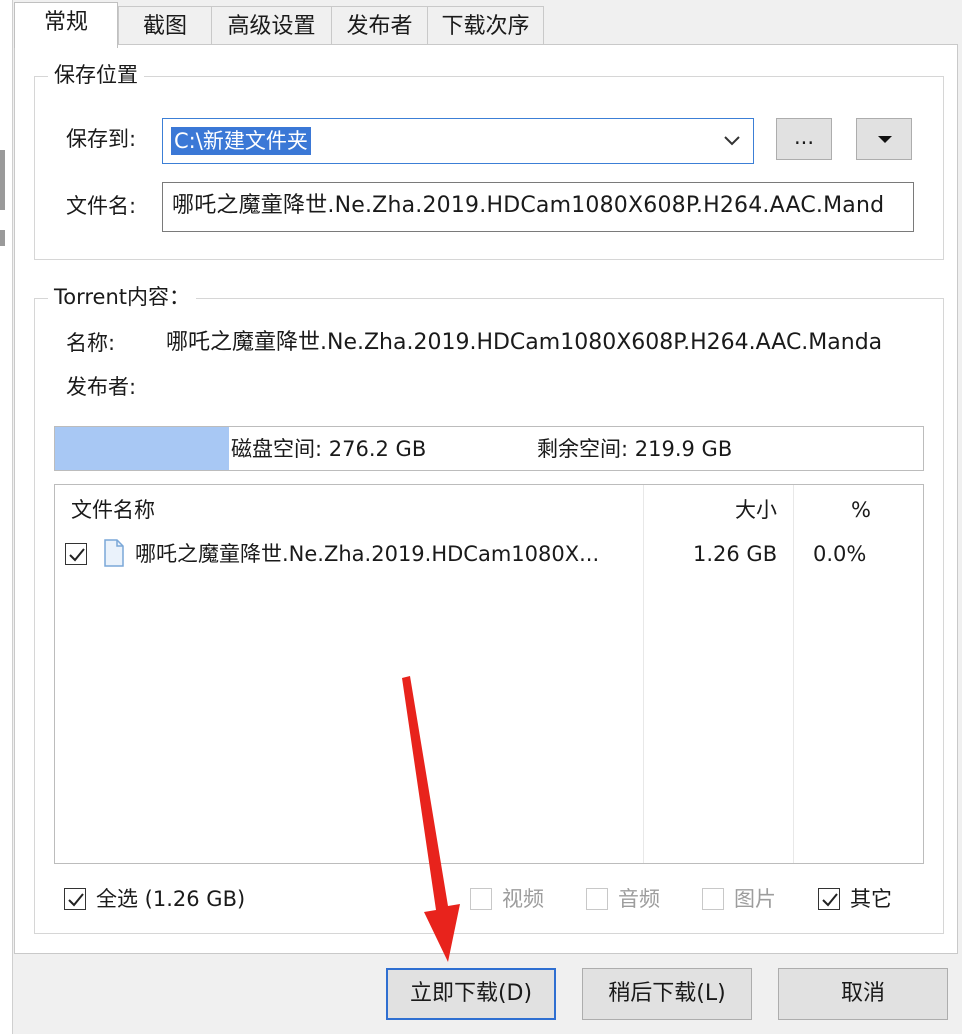 Image resolution: width=962 pixels, height=1034 pixels. I want to click on tab-advanced-settings: 高级设置, so click(271, 26).